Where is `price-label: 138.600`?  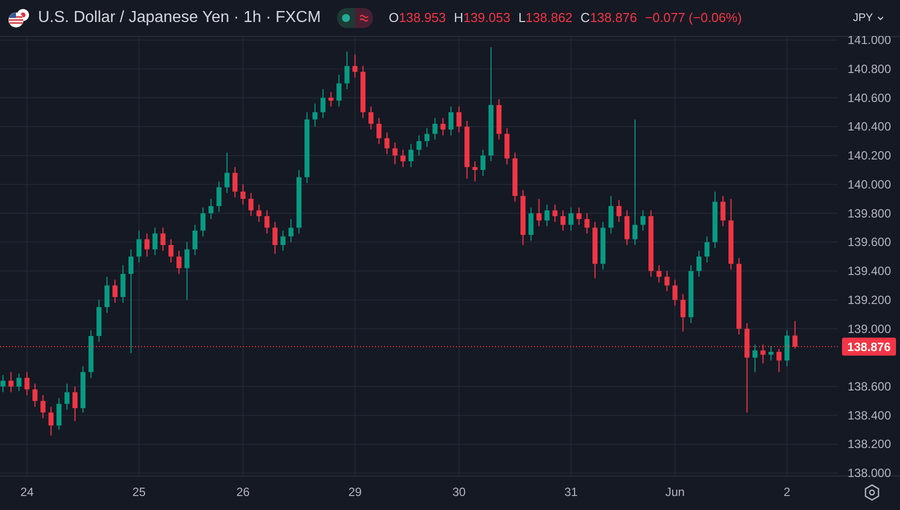
price-label: 138.600 is located at coordinates (869, 387).